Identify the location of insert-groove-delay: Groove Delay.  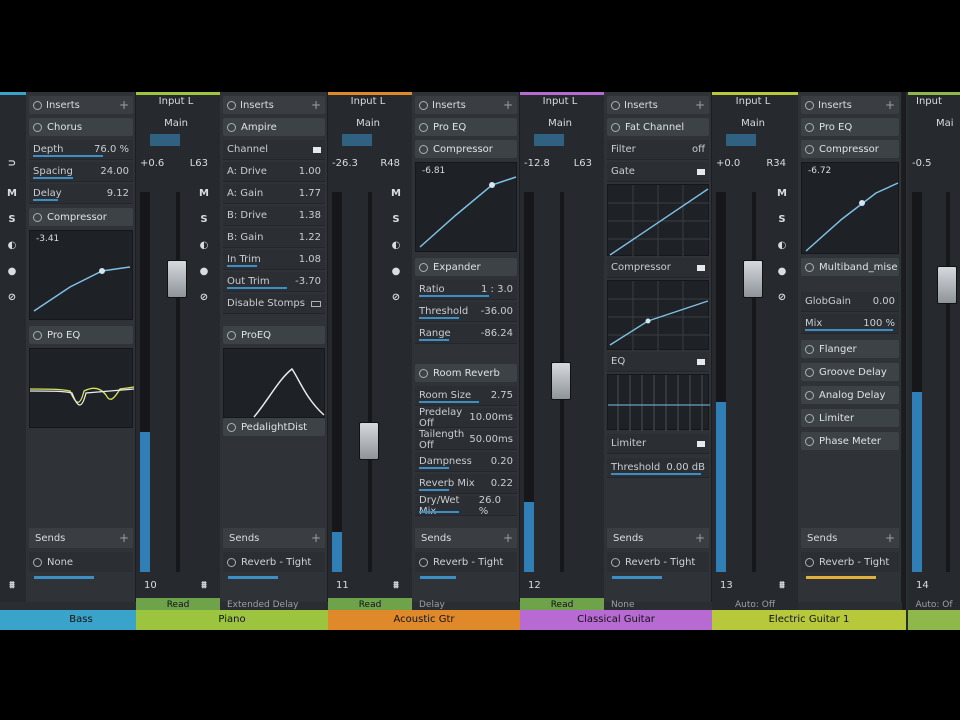
(850, 372).